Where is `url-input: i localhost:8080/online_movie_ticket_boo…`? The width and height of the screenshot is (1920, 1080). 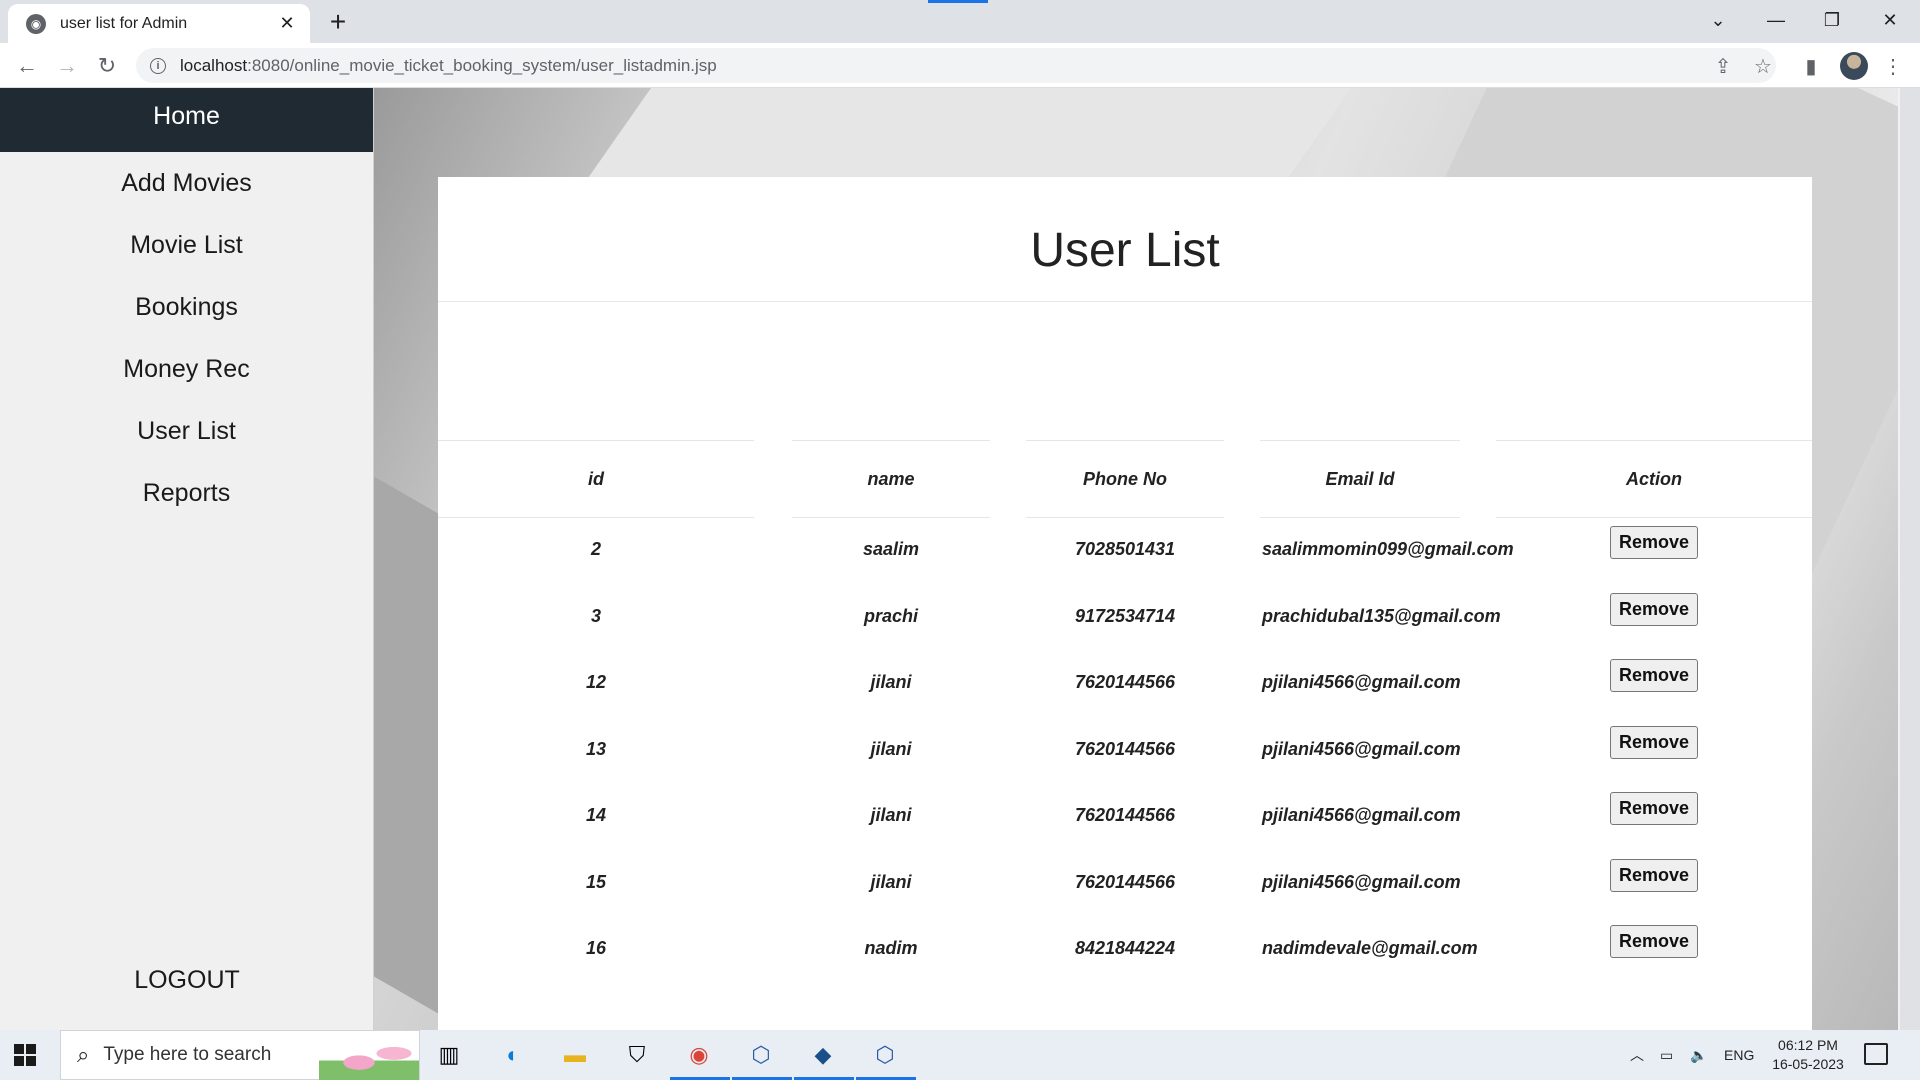 url-input: i localhost:8080/online_movie_ticket_boo… is located at coordinates (956, 65).